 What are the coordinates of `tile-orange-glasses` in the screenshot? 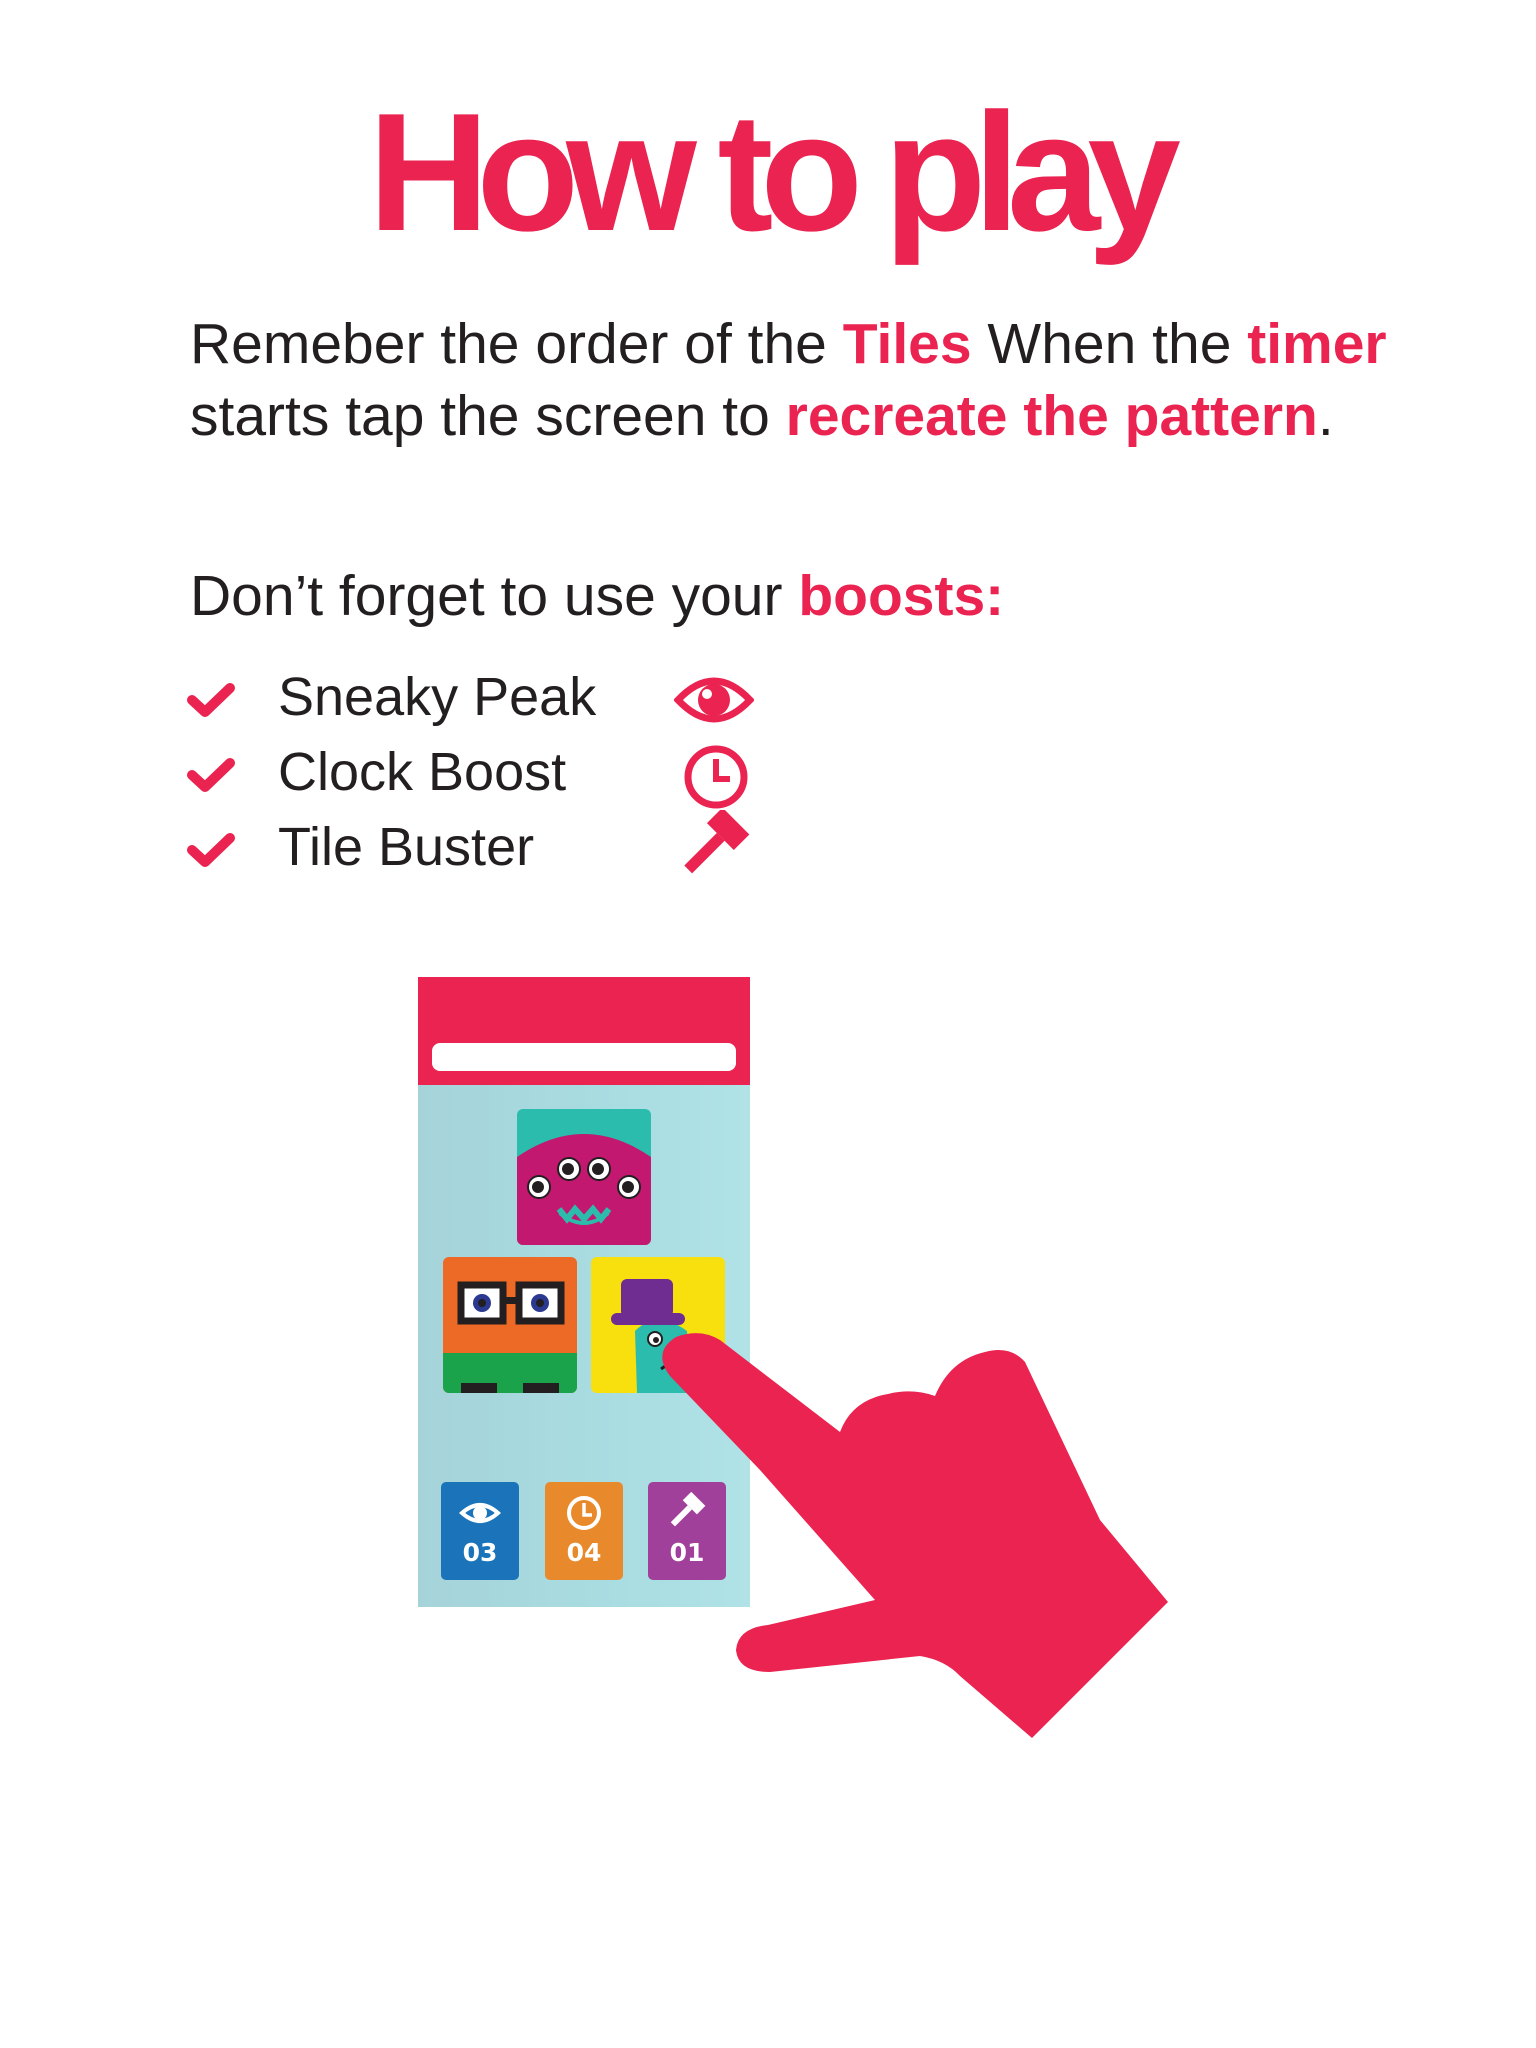 It's located at (510, 1325).